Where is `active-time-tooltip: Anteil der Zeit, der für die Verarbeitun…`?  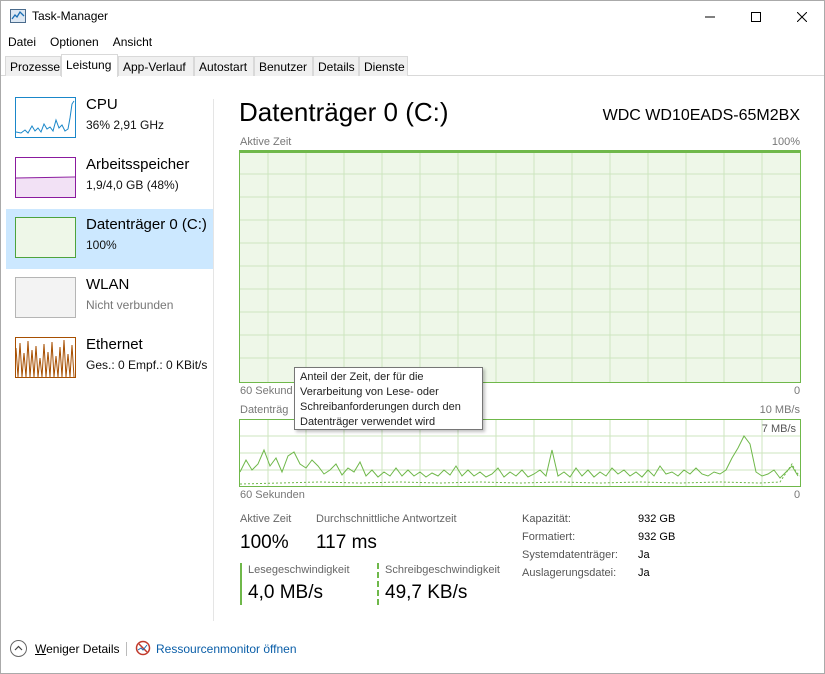
active-time-tooltip: Anteil der Zeit, der für die Verarbeitun… is located at coordinates (388, 398).